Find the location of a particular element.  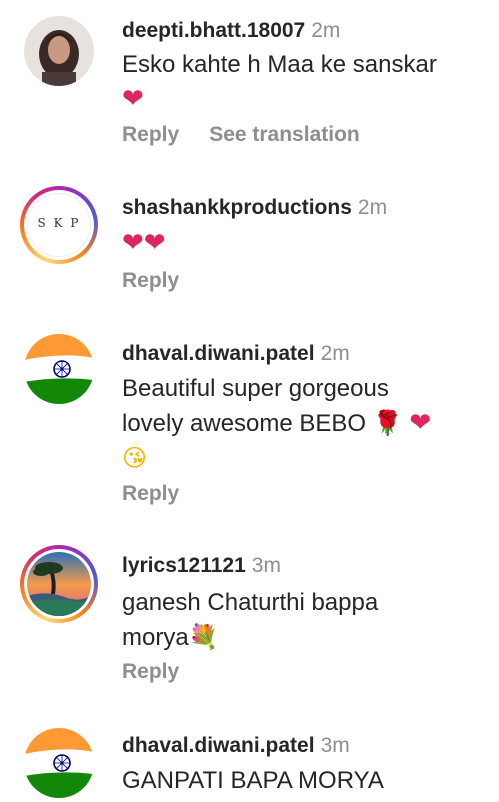

comment-text-line: ganesh Chaturthi bappa is located at coordinates (250, 602).